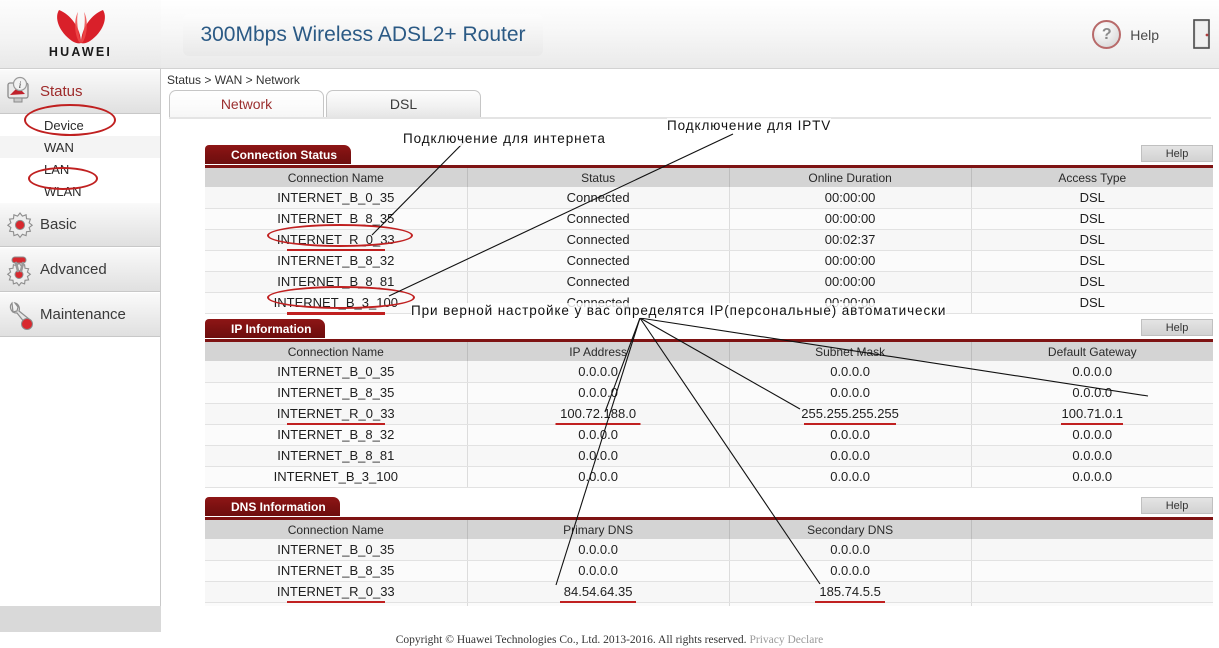  I want to click on header: 300Mbps Wireless ADSL2+ Router ? Help, so click(690, 34).